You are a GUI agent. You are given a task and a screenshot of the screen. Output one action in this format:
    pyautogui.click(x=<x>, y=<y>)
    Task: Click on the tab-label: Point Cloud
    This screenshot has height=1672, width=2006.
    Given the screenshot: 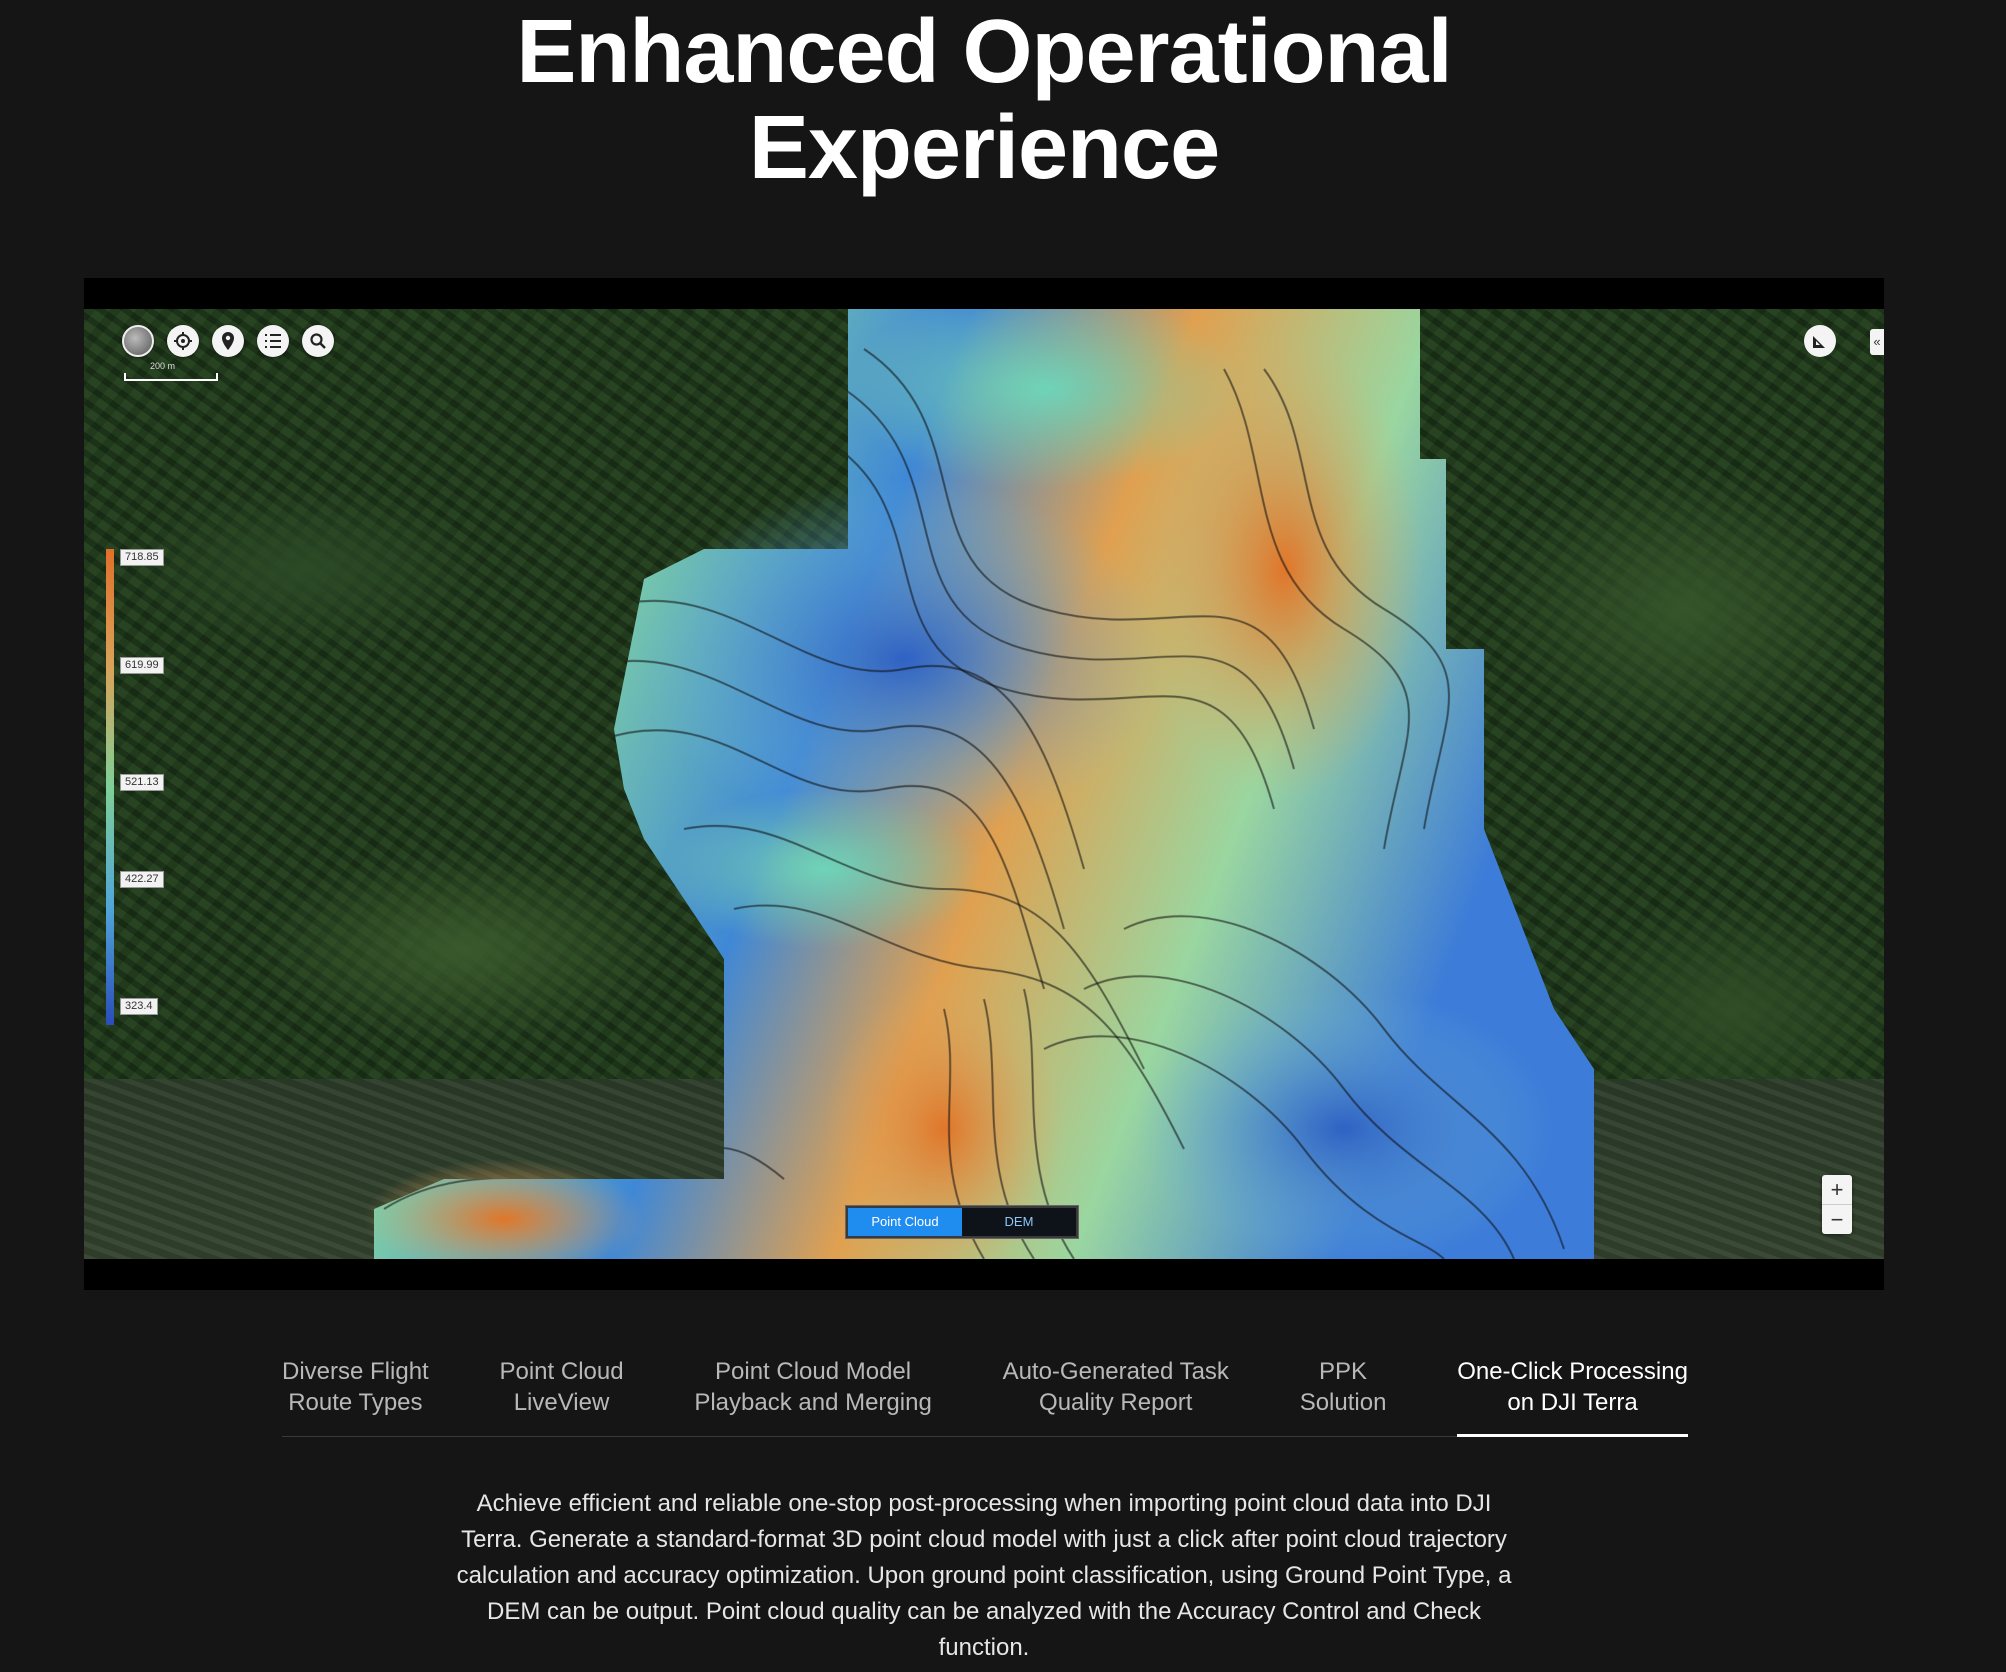 What is the action you would take?
    pyautogui.click(x=561, y=1371)
    